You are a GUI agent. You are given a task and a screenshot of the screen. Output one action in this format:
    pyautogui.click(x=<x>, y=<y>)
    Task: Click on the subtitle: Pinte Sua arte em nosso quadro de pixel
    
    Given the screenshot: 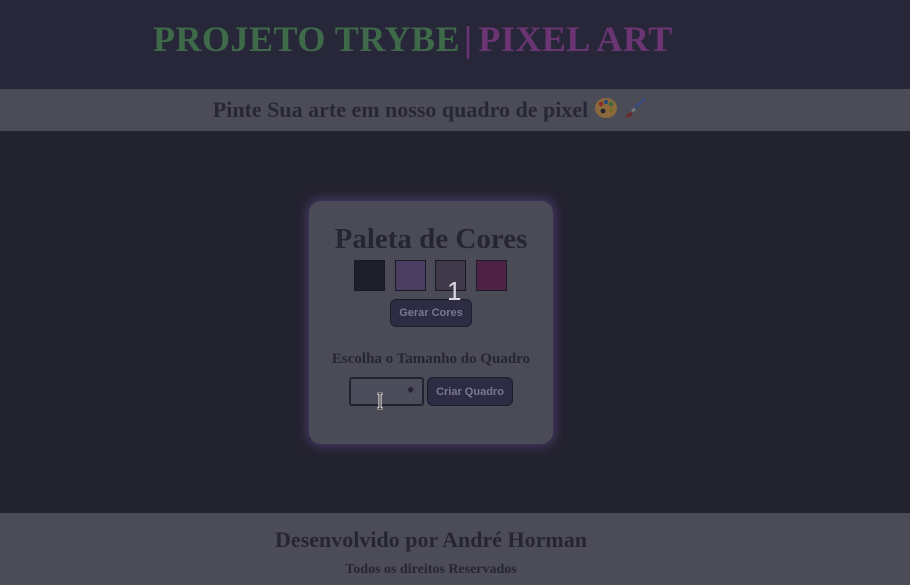 What is the action you would take?
    pyautogui.click(x=430, y=109)
    